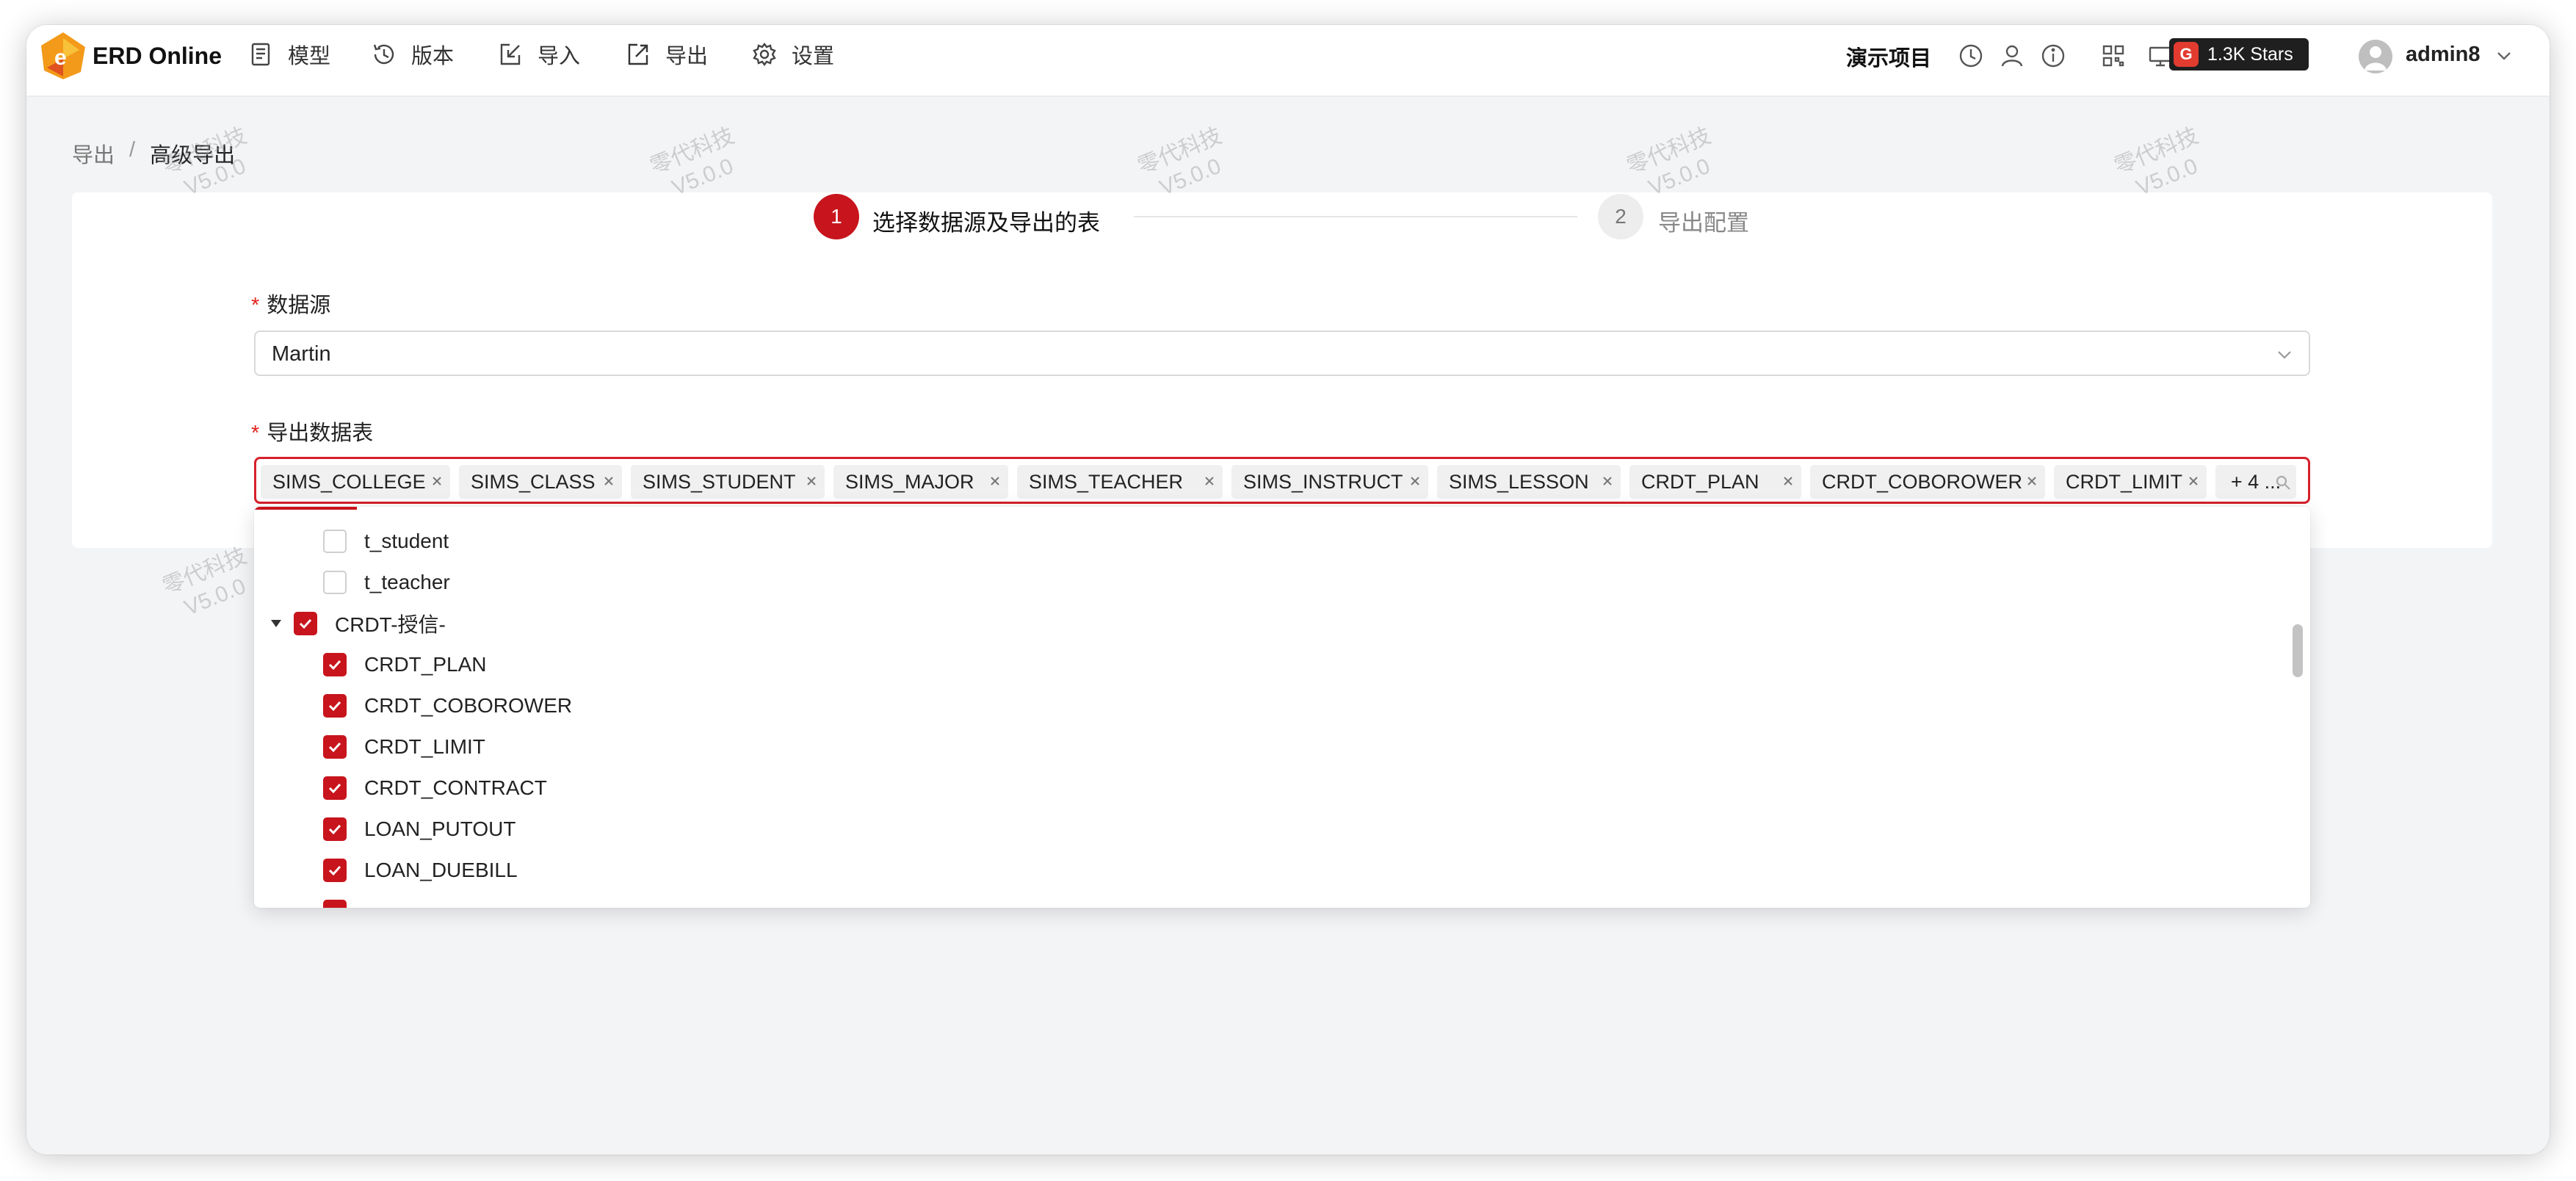 The height and width of the screenshot is (1181, 2576). Describe the element at coordinates (2012, 56) in the screenshot. I see `user-icon` at that location.